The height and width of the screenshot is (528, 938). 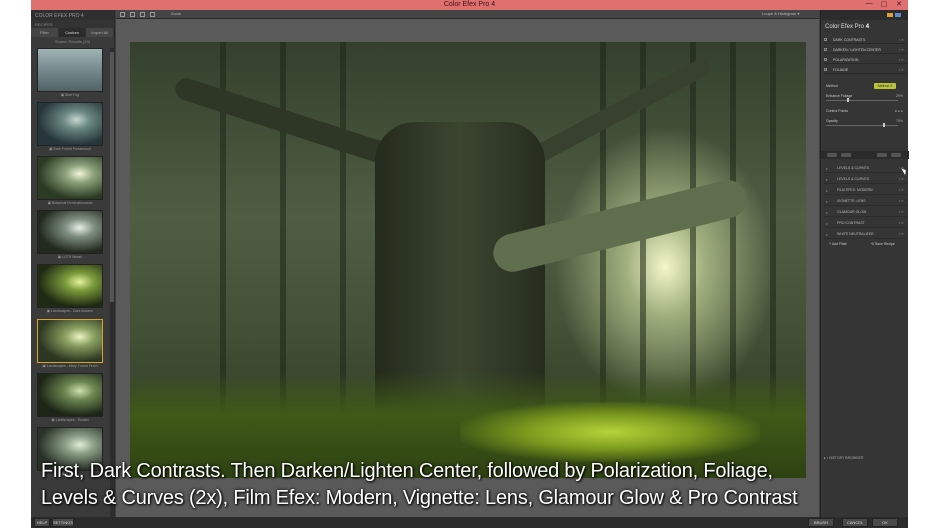 I want to click on stack-controls-bar, so click(x=865, y=155).